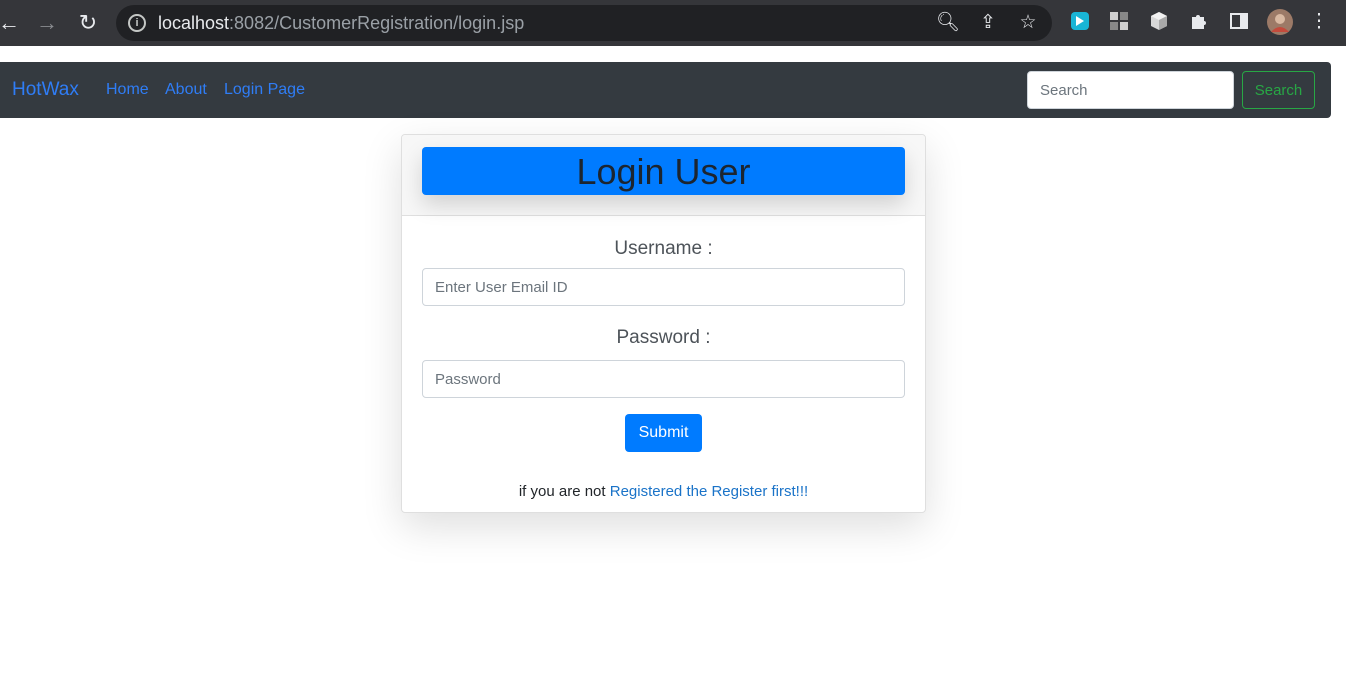 The height and width of the screenshot is (673, 1346). Describe the element at coordinates (45, 90) in the screenshot. I see `navbar-brand: HotWax` at that location.